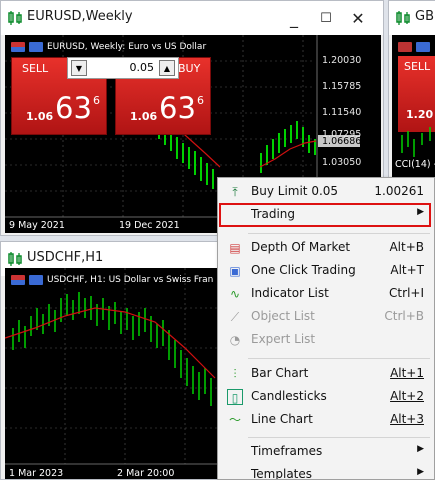 This screenshot has height=480, width=435. Describe the element at coordinates (325, 472) in the screenshot. I see `menu-item-templates: Templates ▶` at that location.